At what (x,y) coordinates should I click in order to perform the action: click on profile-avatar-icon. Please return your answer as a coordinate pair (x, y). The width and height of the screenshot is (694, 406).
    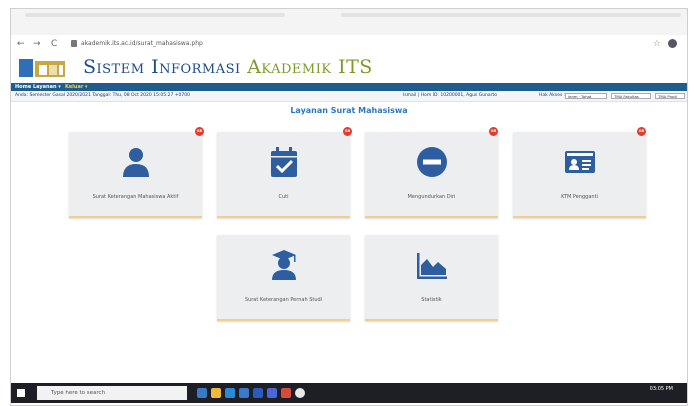
    Looking at the image, I should click on (672, 43).